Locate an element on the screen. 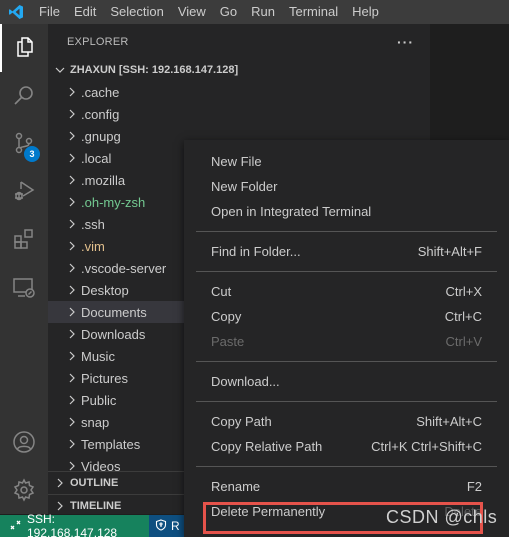 This screenshot has width=509, height=537. tree-item-label: .vim is located at coordinates (93, 246).